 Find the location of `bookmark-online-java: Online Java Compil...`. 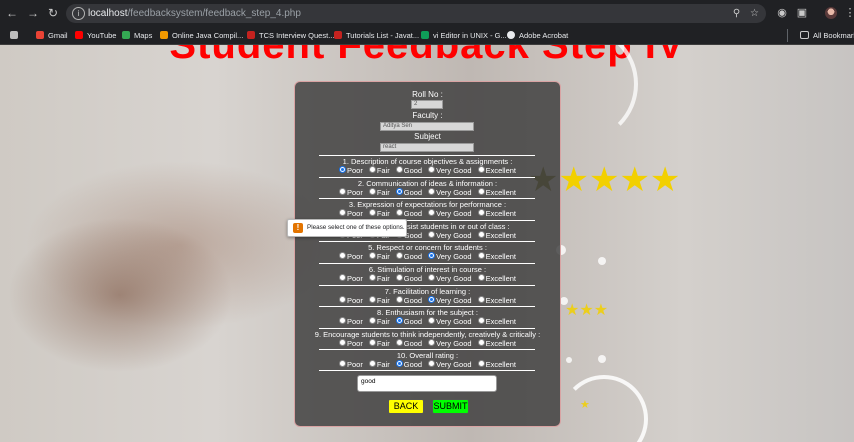

bookmark-online-java: Online Java Compil... is located at coordinates (201, 35).